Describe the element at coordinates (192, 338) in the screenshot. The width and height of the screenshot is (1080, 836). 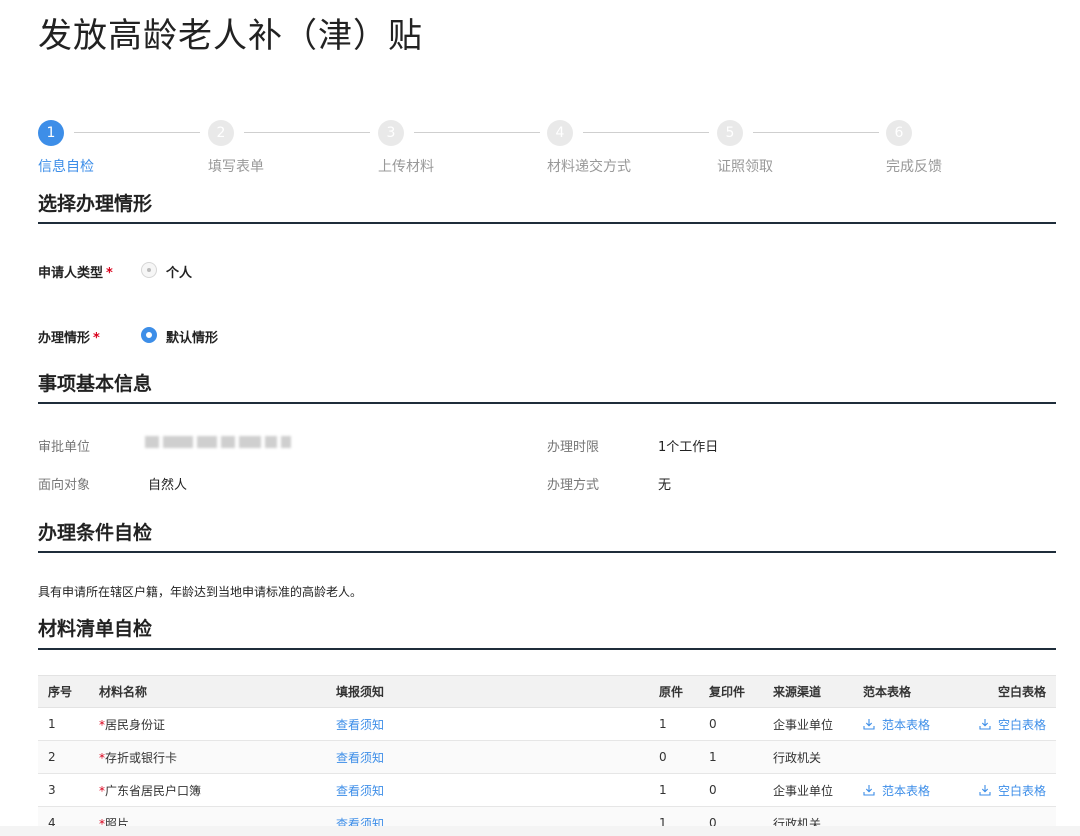
I see `situation-option: 默认情形` at that location.